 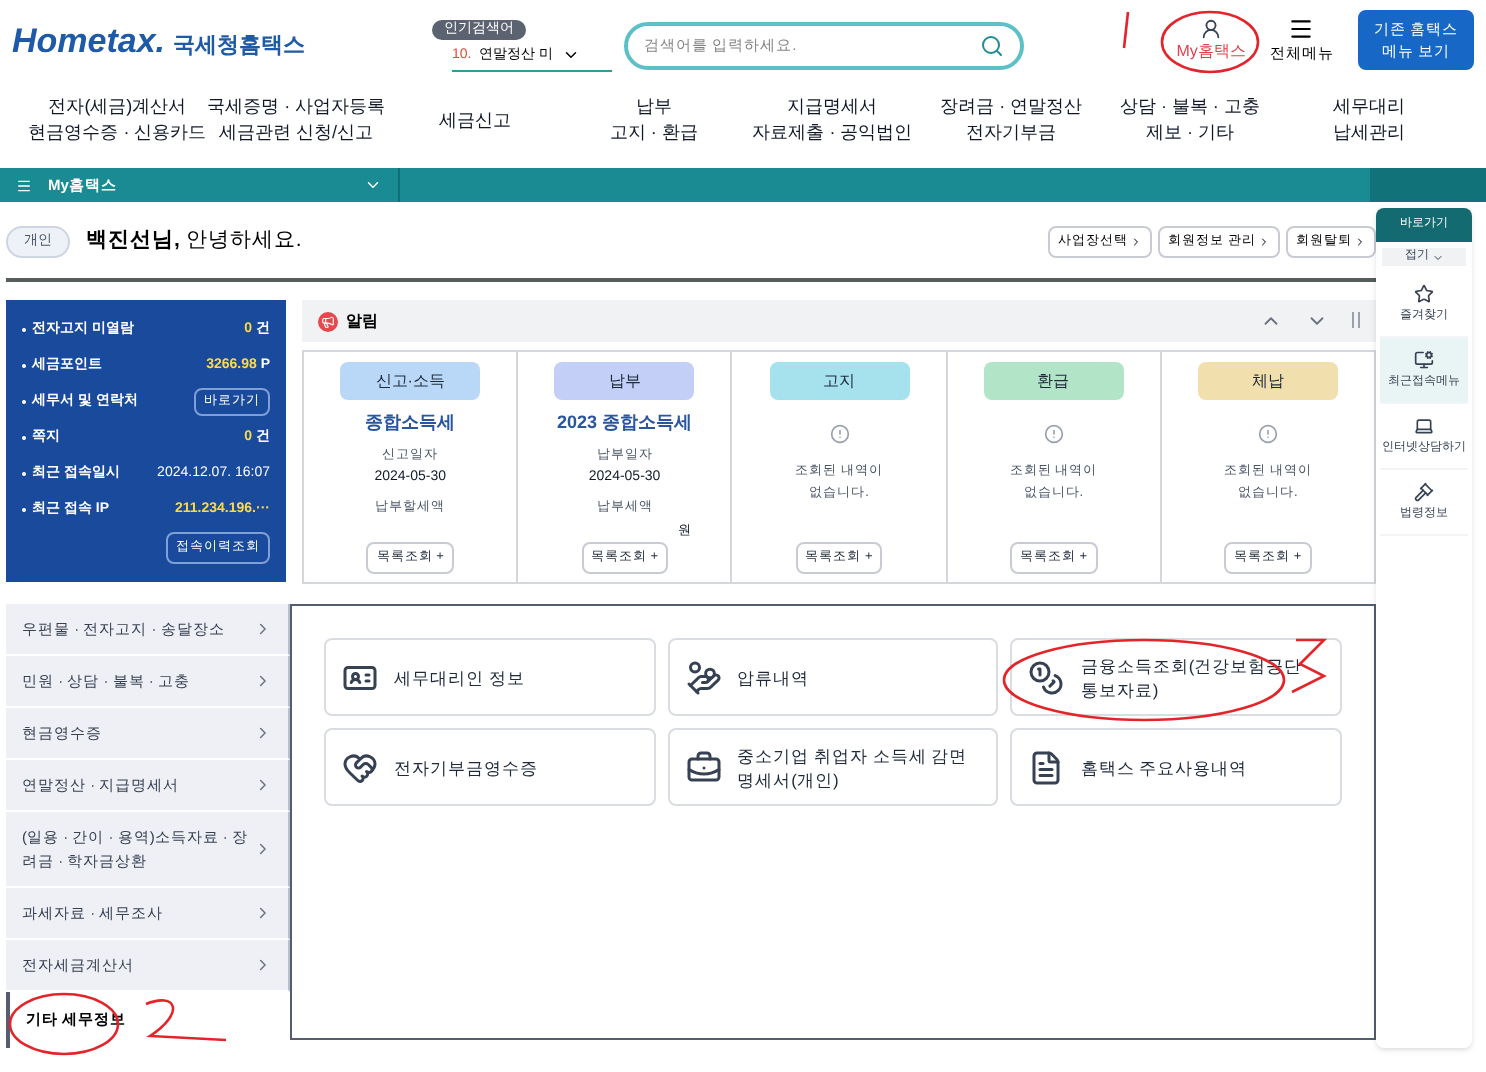 I want to click on marker-circle-drawing, so click(x=1192, y=42).